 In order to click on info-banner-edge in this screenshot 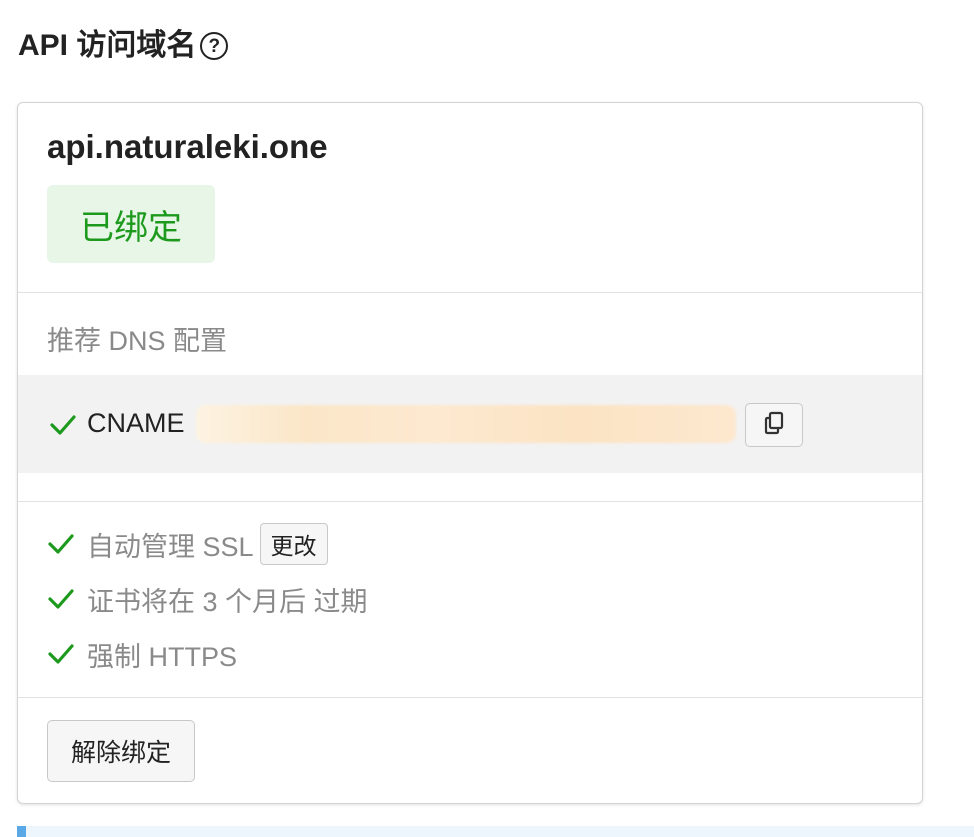, I will do `click(495, 831)`.